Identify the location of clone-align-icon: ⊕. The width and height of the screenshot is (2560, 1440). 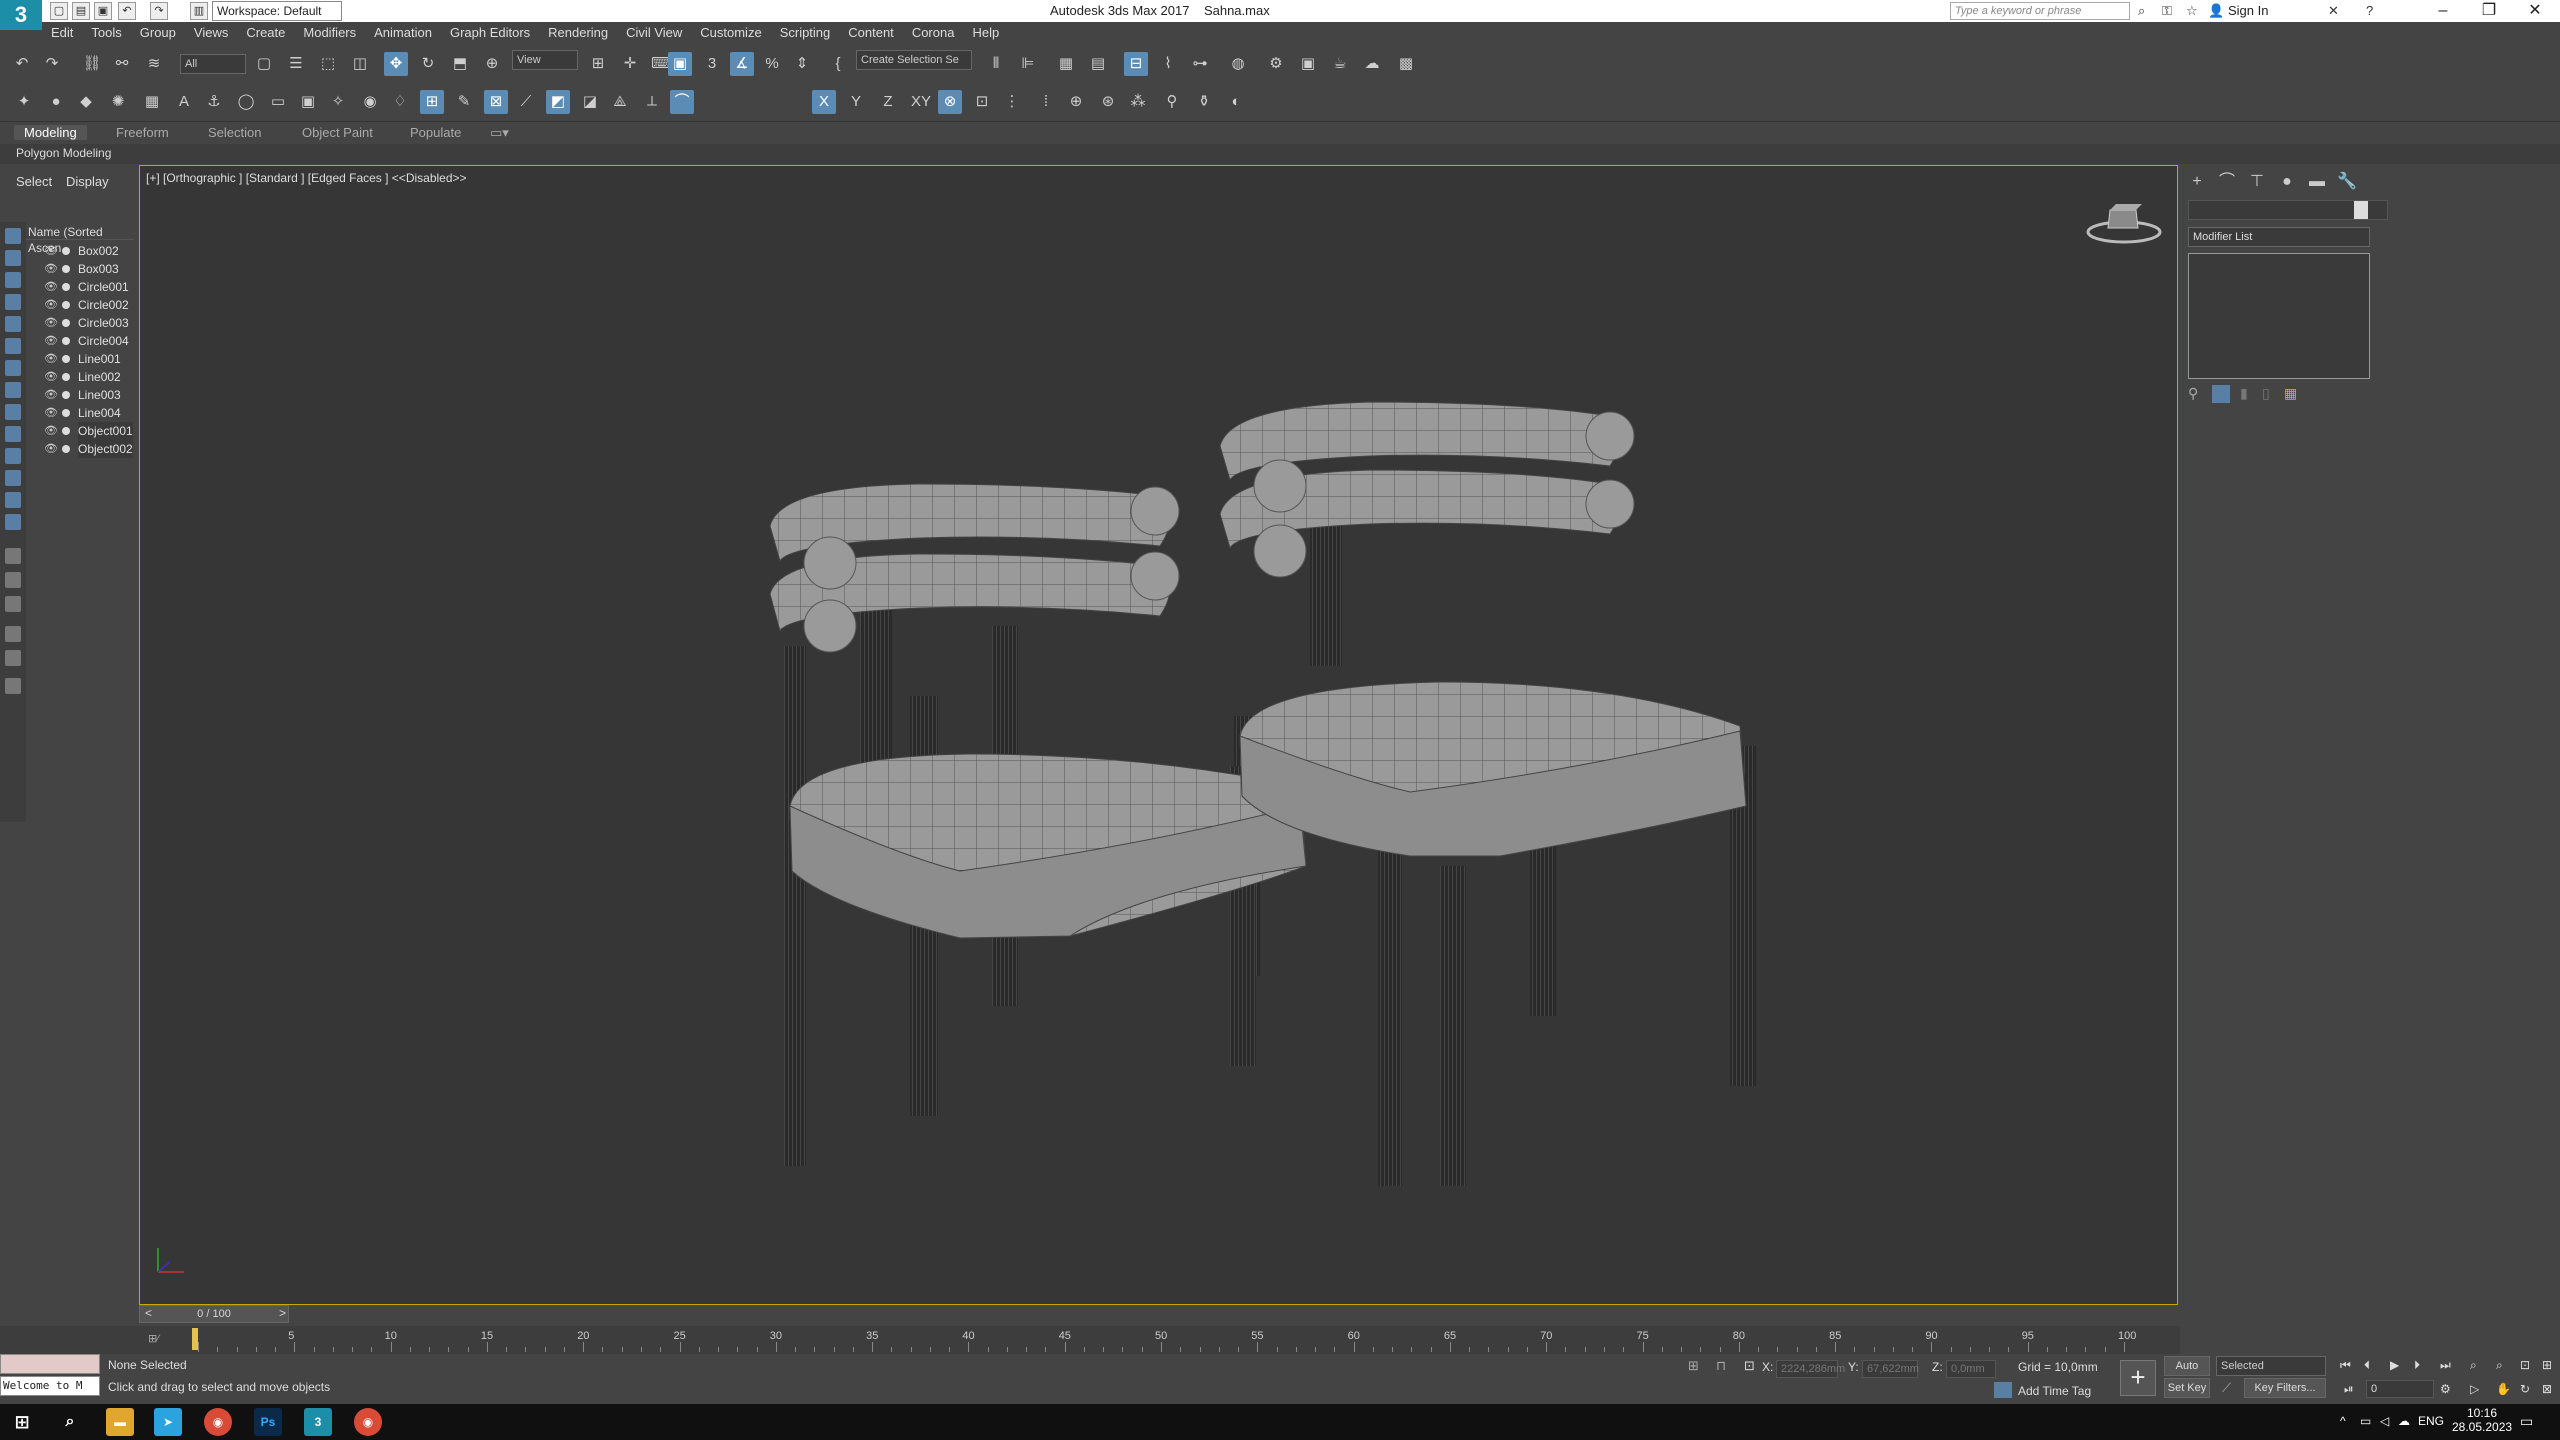
(1076, 102).